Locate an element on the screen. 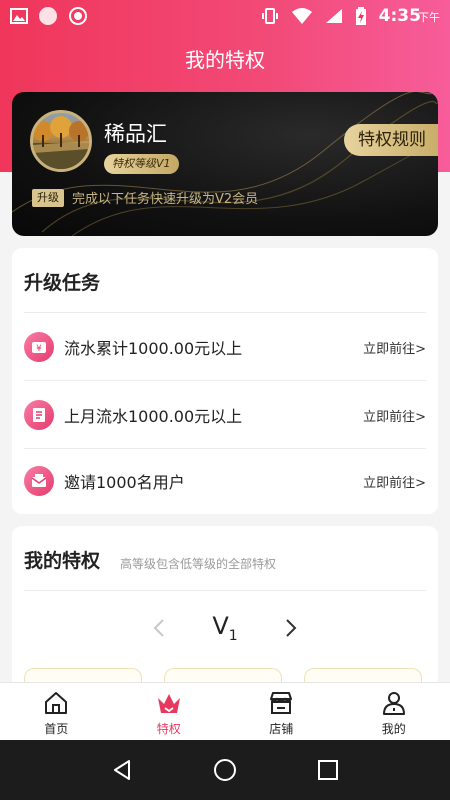 The image size is (450, 800). page-title: 我的特权 is located at coordinates (225, 60).